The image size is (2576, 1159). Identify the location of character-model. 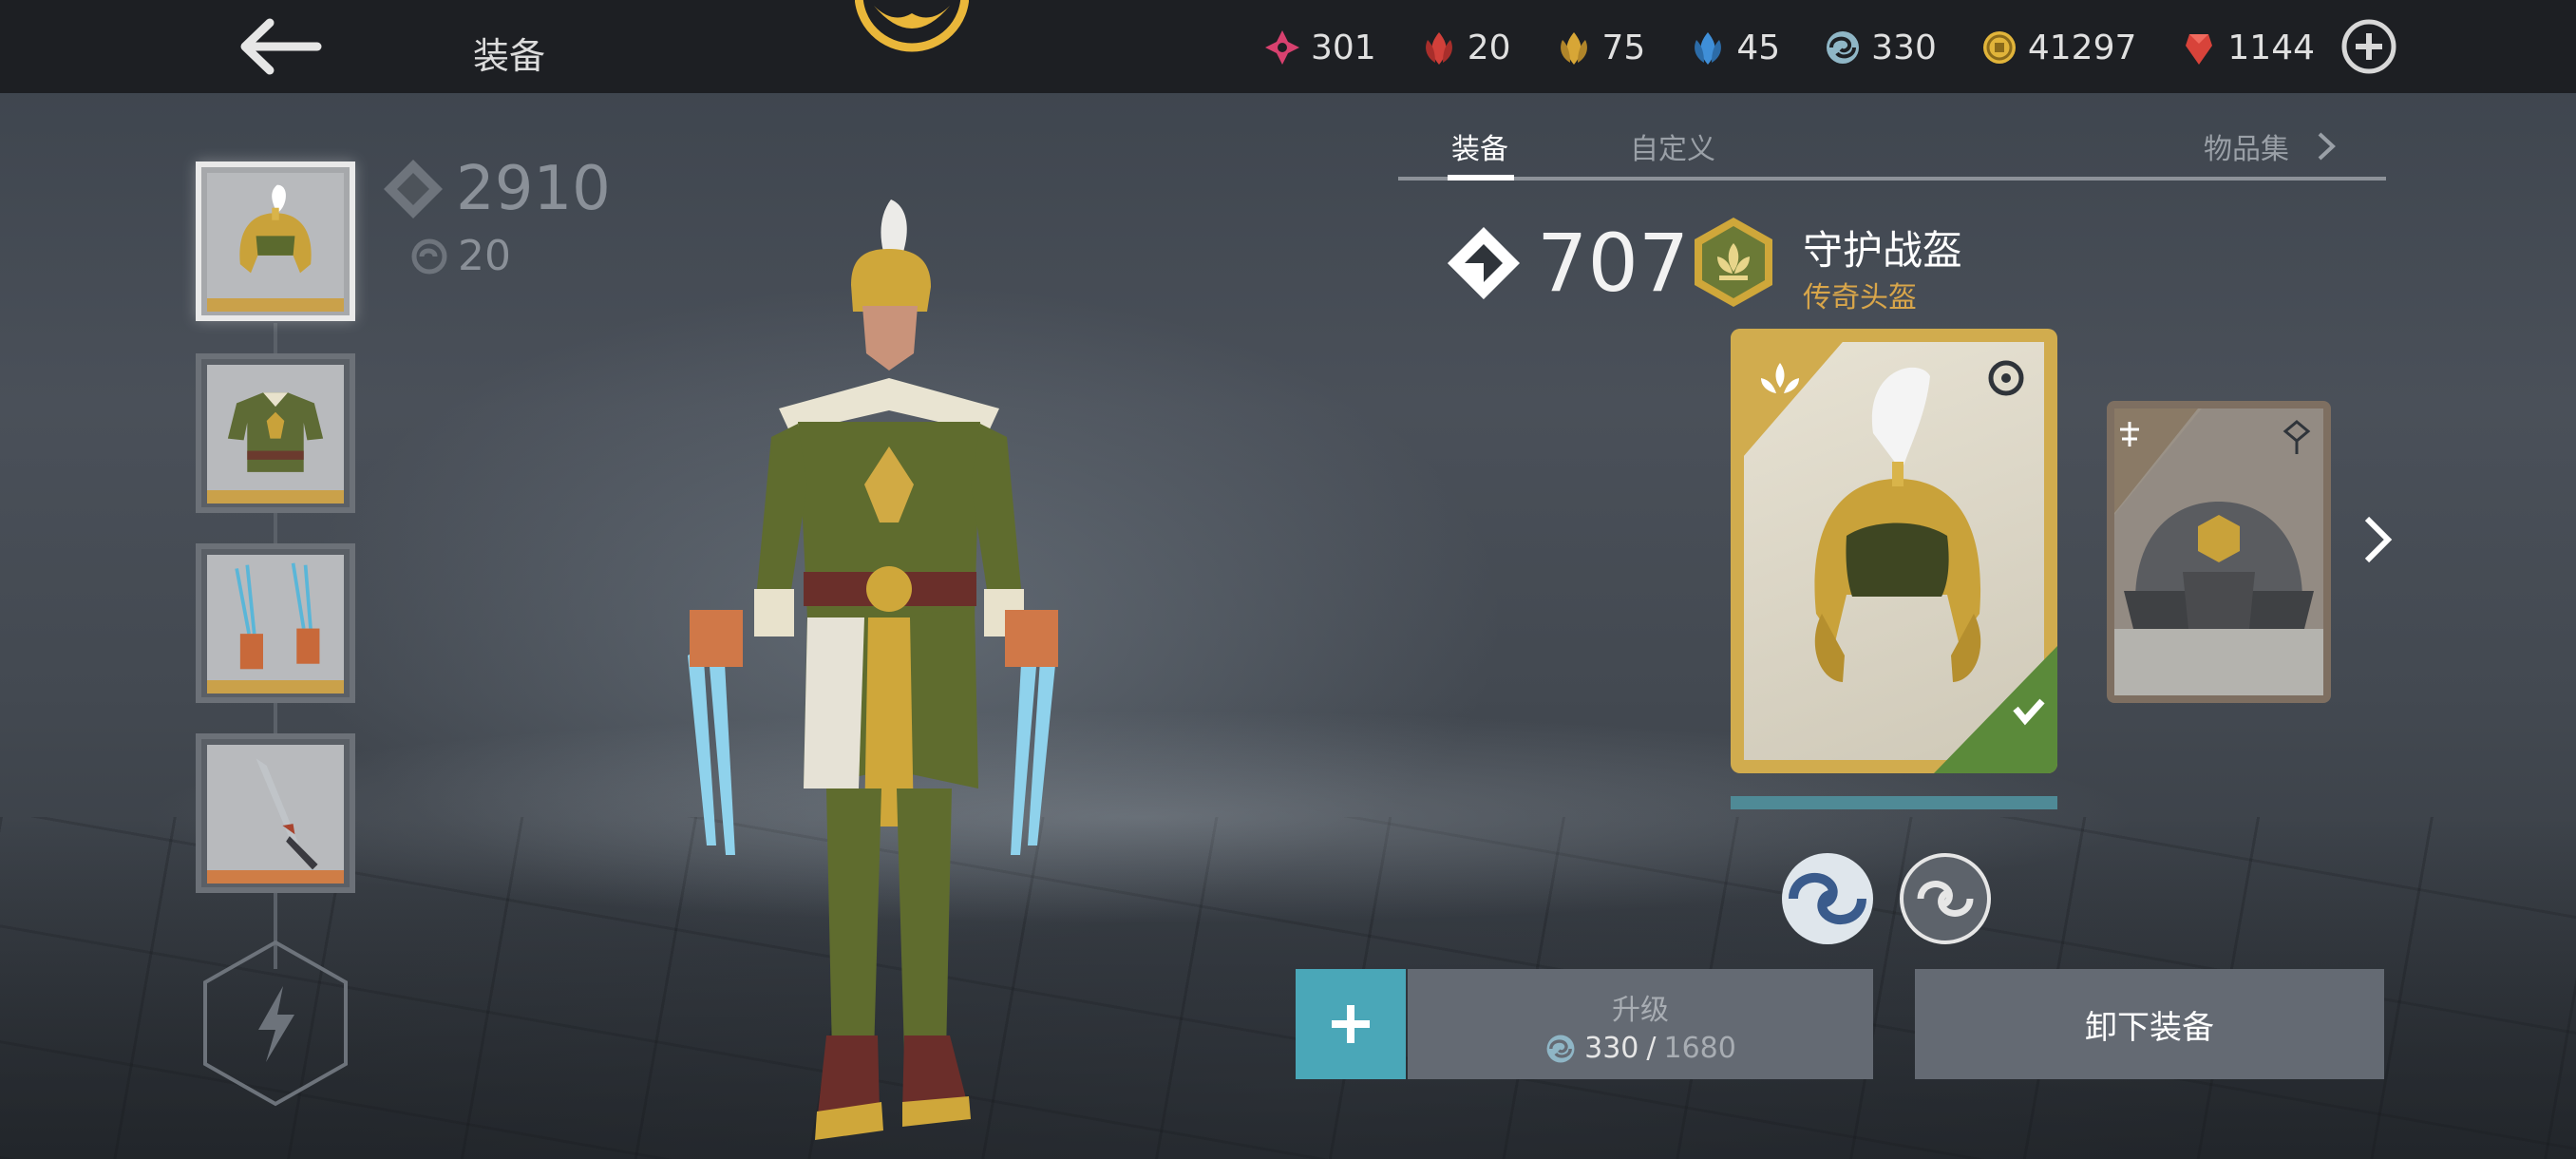
(873, 670).